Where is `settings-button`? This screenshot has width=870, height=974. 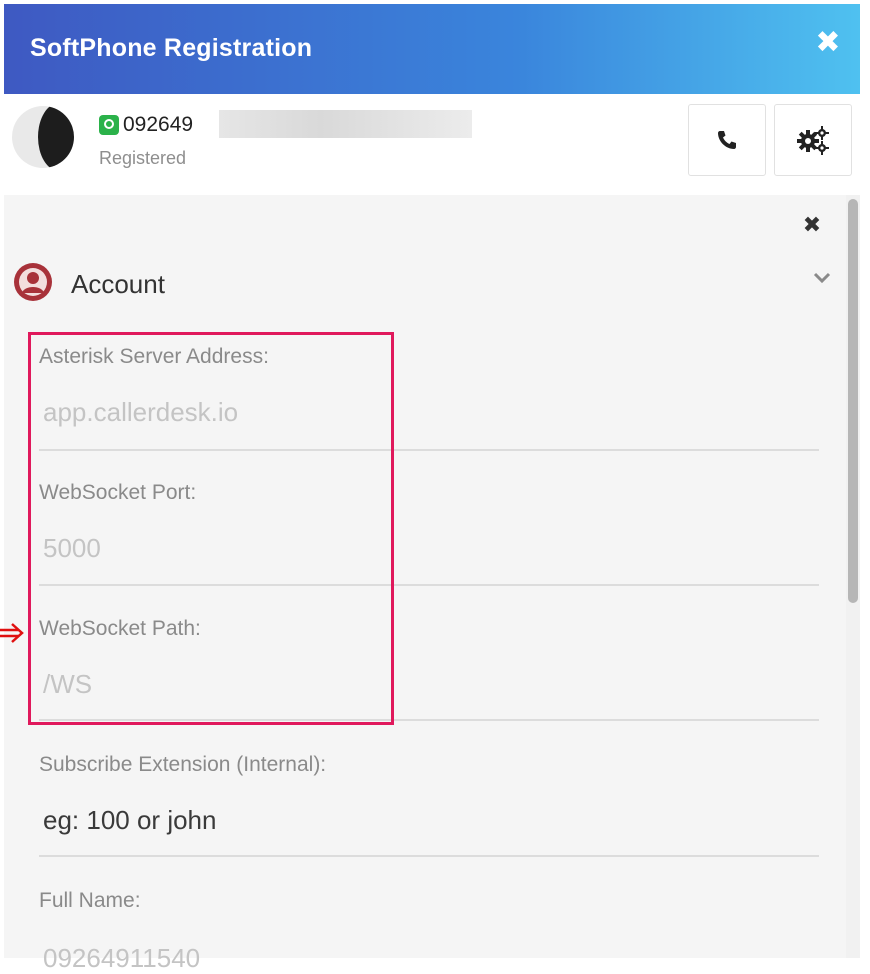
settings-button is located at coordinates (813, 140).